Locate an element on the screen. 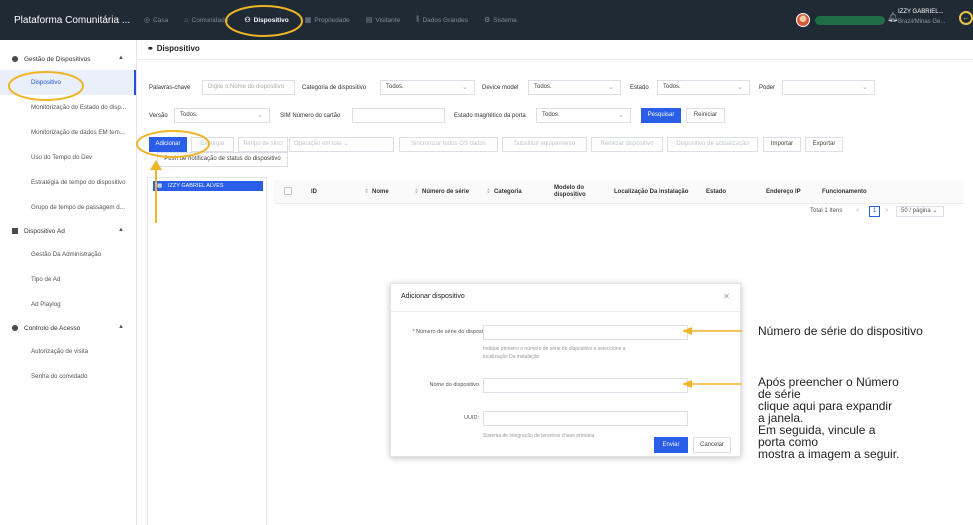 The width and height of the screenshot is (973, 525). batch-operation-dropdown: Operação em lote ⌄ is located at coordinates (341, 144).